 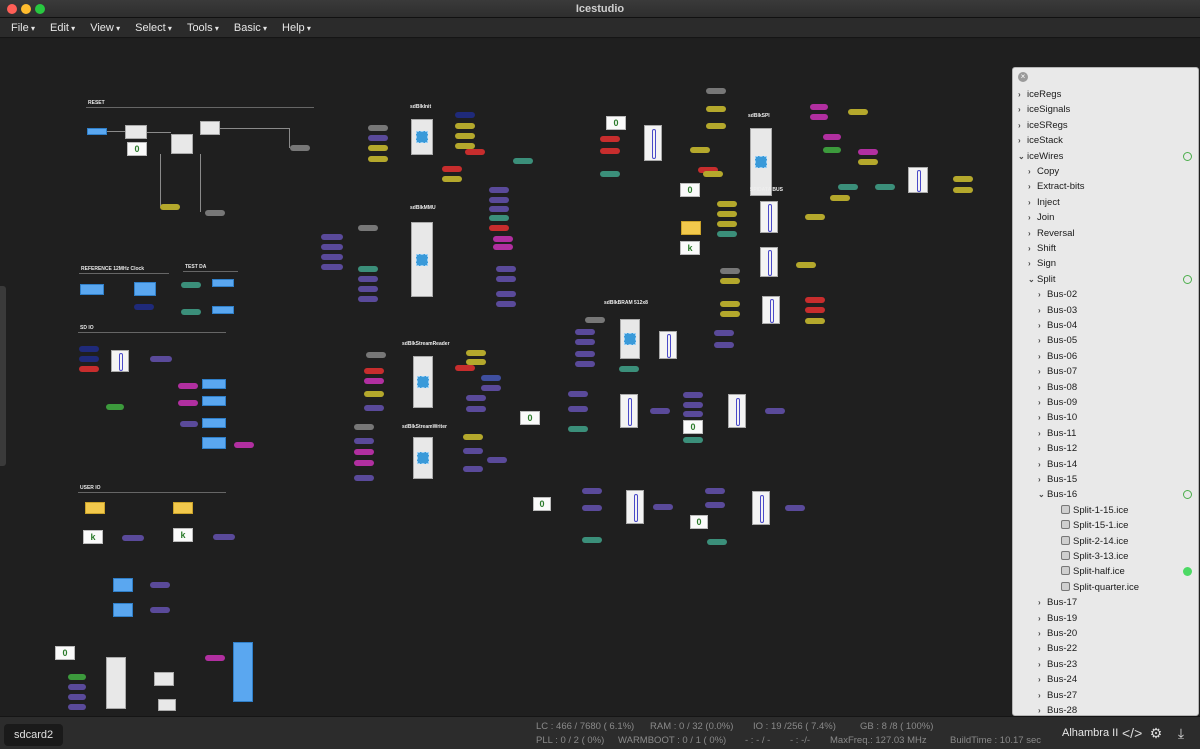 What do you see at coordinates (167, 705) in the screenshot?
I see `gate-block` at bounding box center [167, 705].